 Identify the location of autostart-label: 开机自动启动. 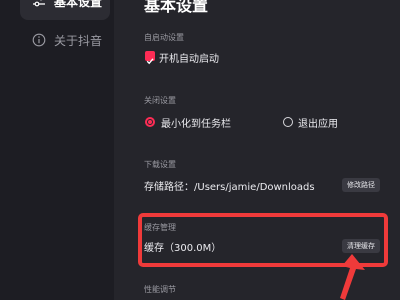
(189, 59).